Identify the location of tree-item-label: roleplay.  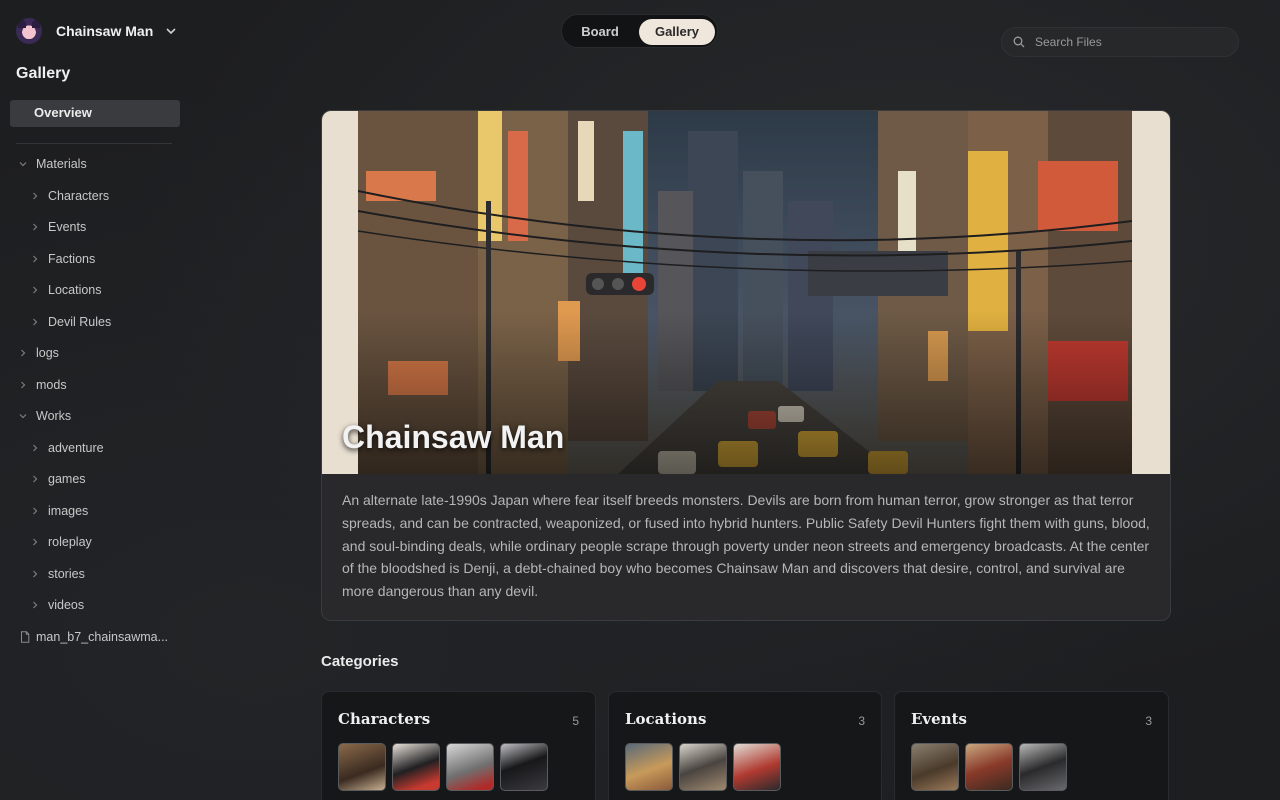
(70, 542).